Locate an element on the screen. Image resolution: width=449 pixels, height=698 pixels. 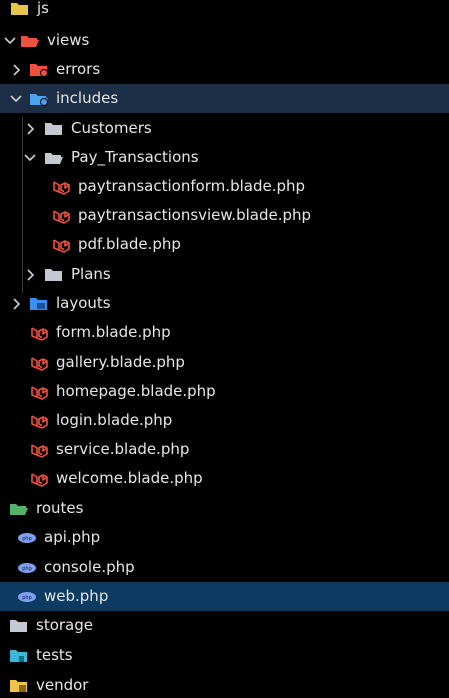
tree-row-label: Plans is located at coordinates (91, 274).